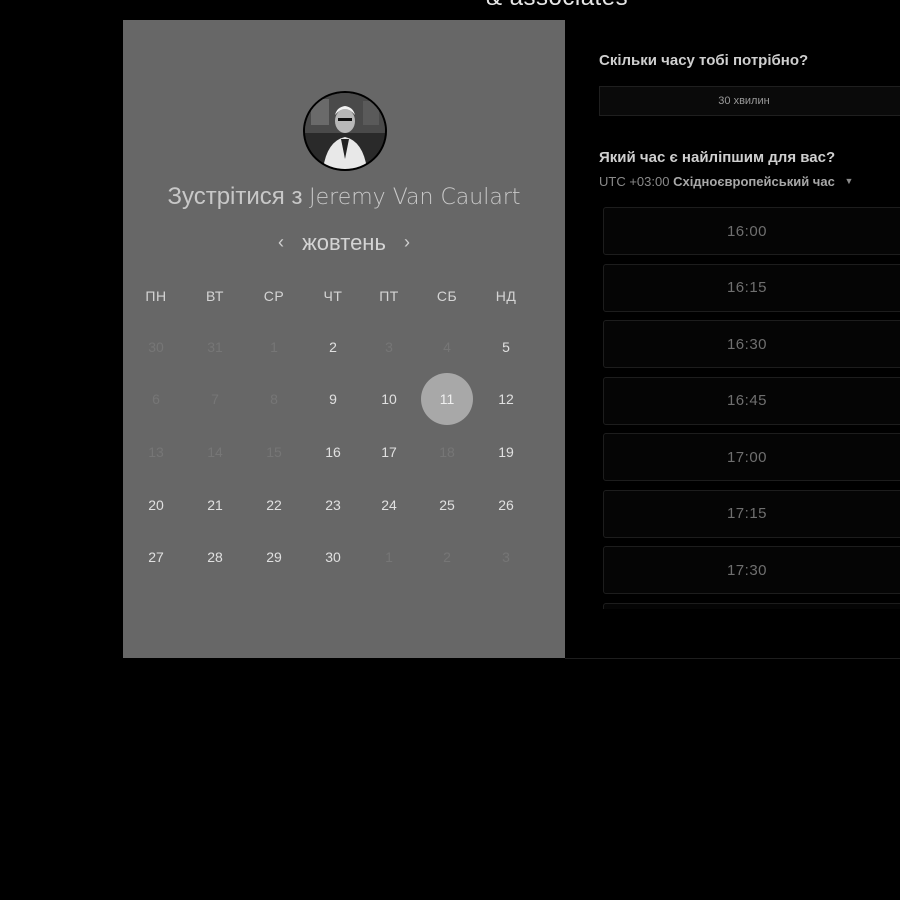 Image resolution: width=900 pixels, height=900 pixels. I want to click on host-avatar, so click(345, 131).